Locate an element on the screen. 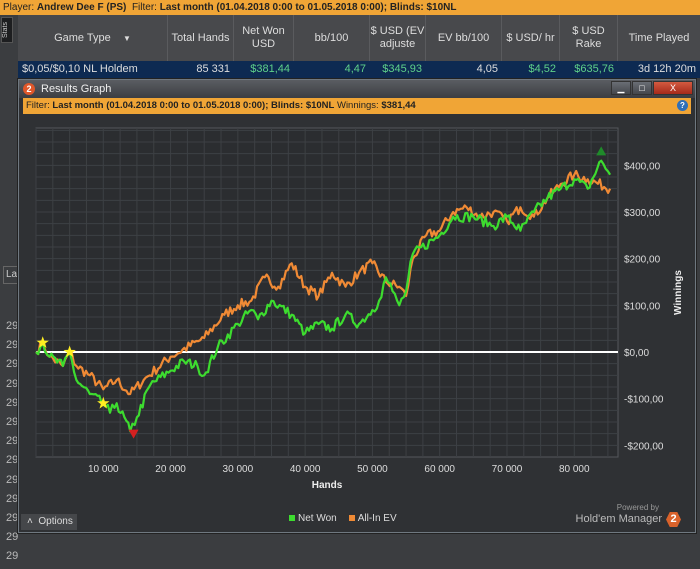 Image resolution: width=700 pixels, height=569 pixels. legend-net-won: Net Won is located at coordinates (313, 518).